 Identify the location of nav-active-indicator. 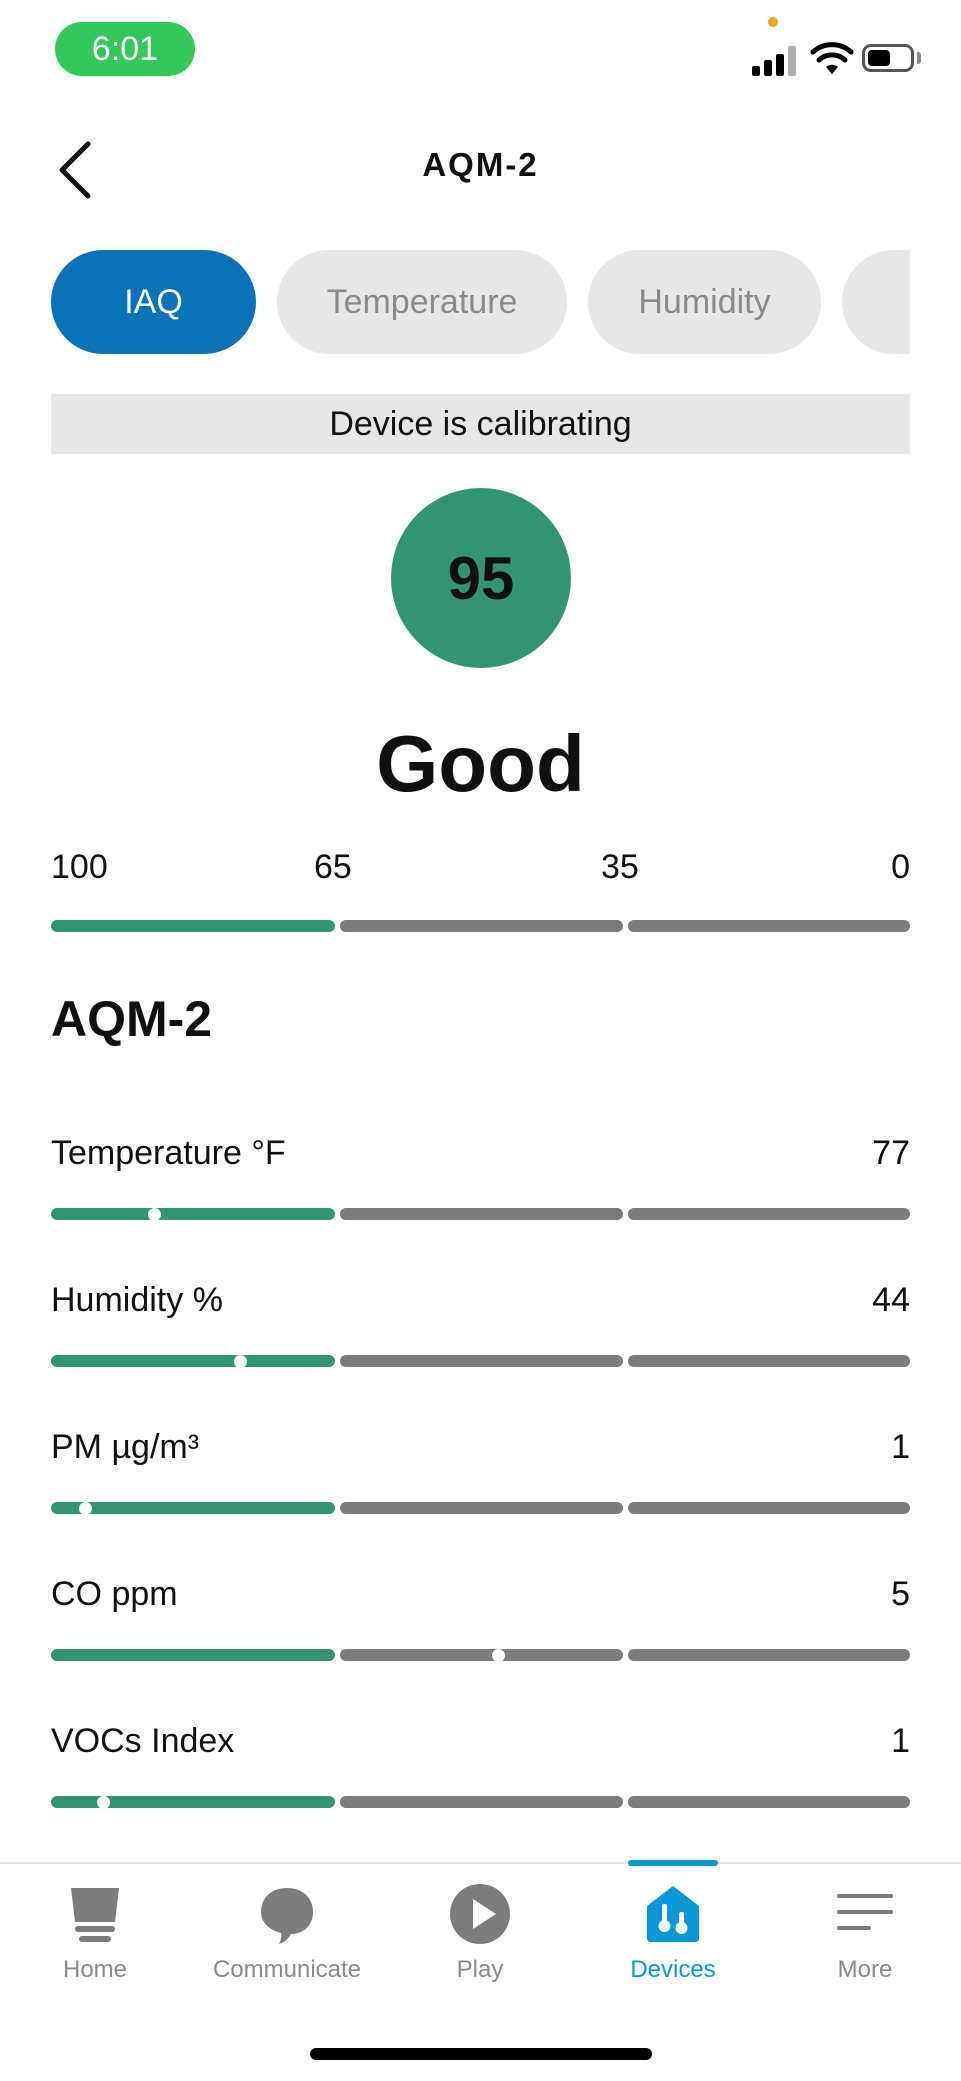
(673, 1863).